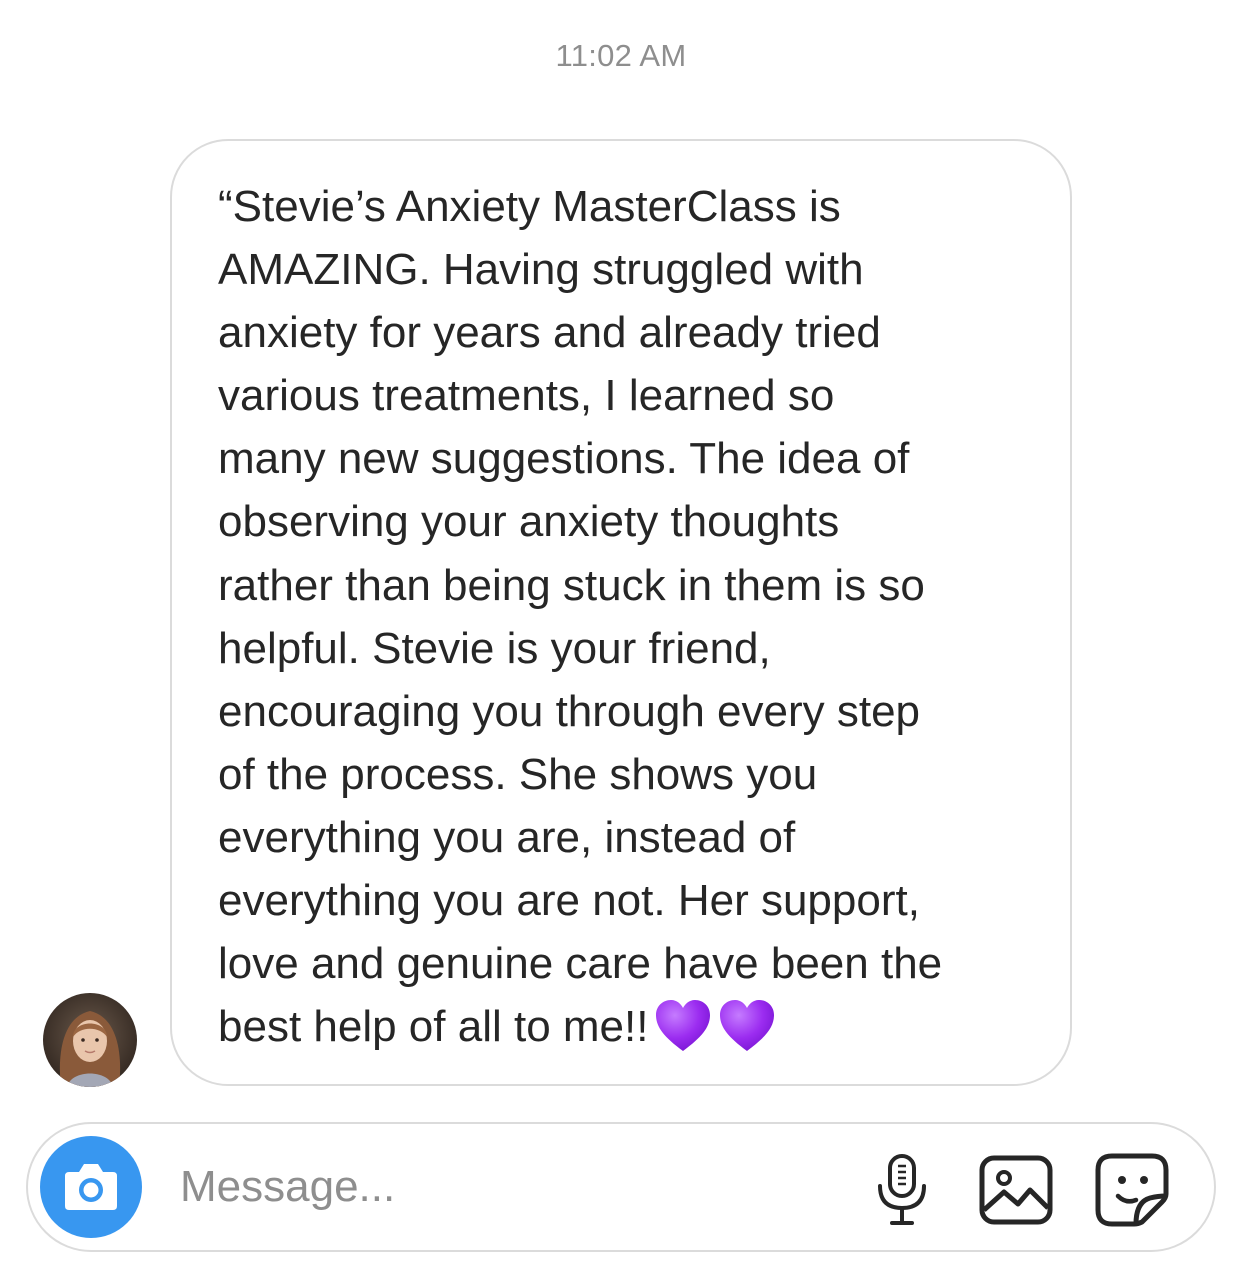 This screenshot has width=1242, height=1277. What do you see at coordinates (621, 55) in the screenshot?
I see `message-timestamp: 11:02 AM` at bounding box center [621, 55].